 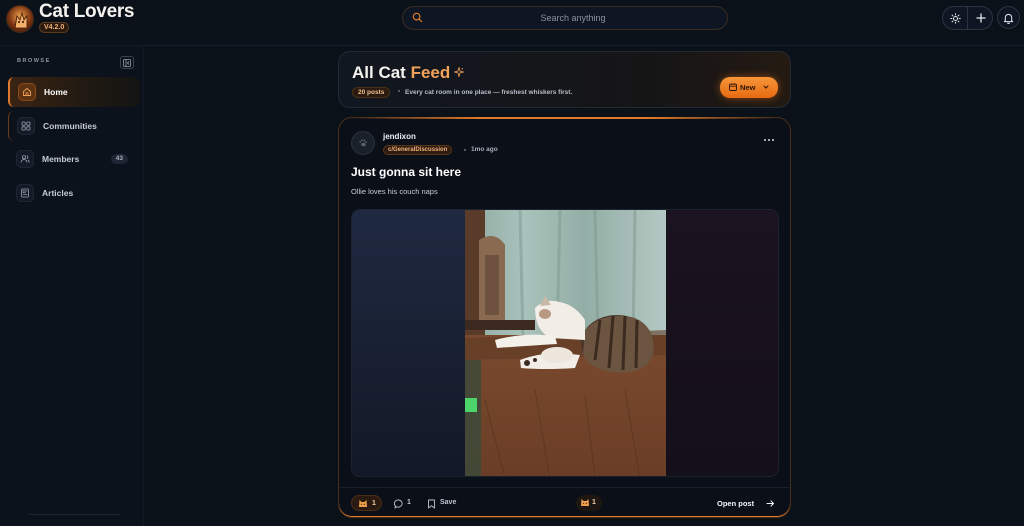 I want to click on sidebar-item-members: Members 43, so click(x=74, y=159).